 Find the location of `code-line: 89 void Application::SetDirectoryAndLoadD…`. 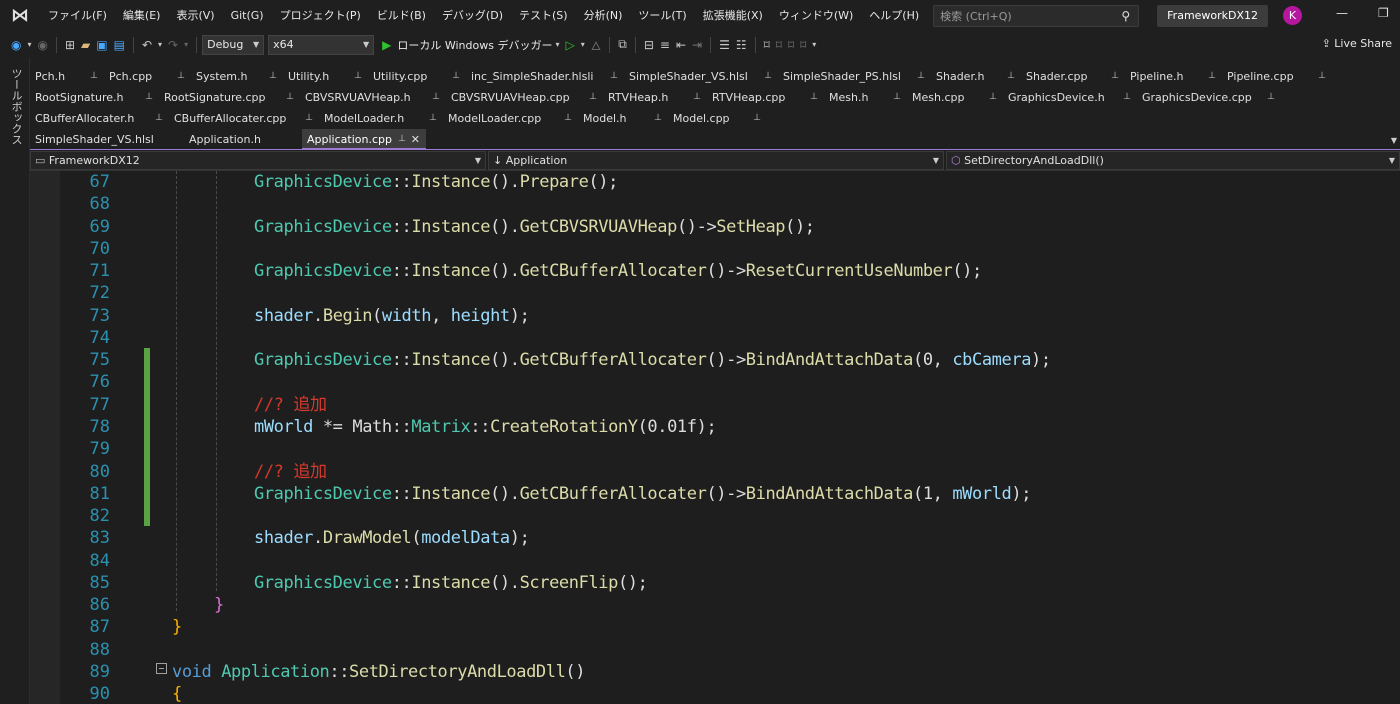

code-line: 89 void Application::SetDirectoryAndLoadD… is located at coordinates (715, 672).